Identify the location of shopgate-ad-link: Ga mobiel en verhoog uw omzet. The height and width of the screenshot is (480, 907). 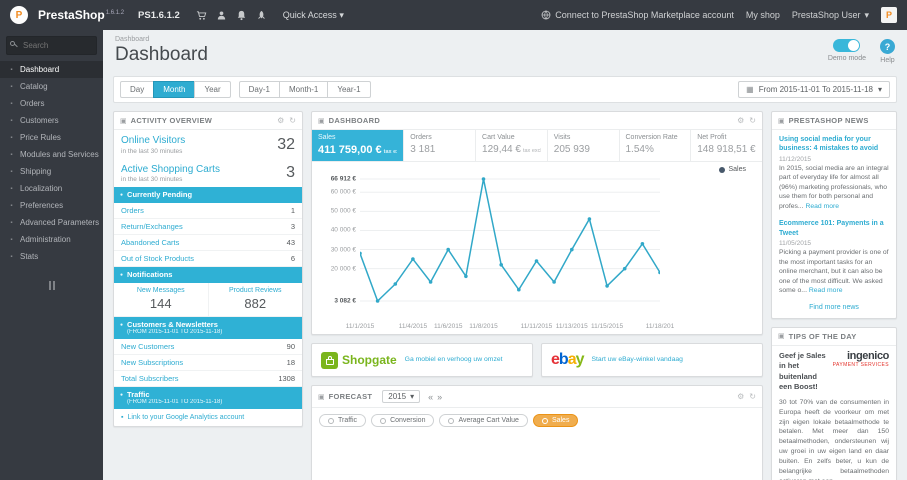
(454, 360).